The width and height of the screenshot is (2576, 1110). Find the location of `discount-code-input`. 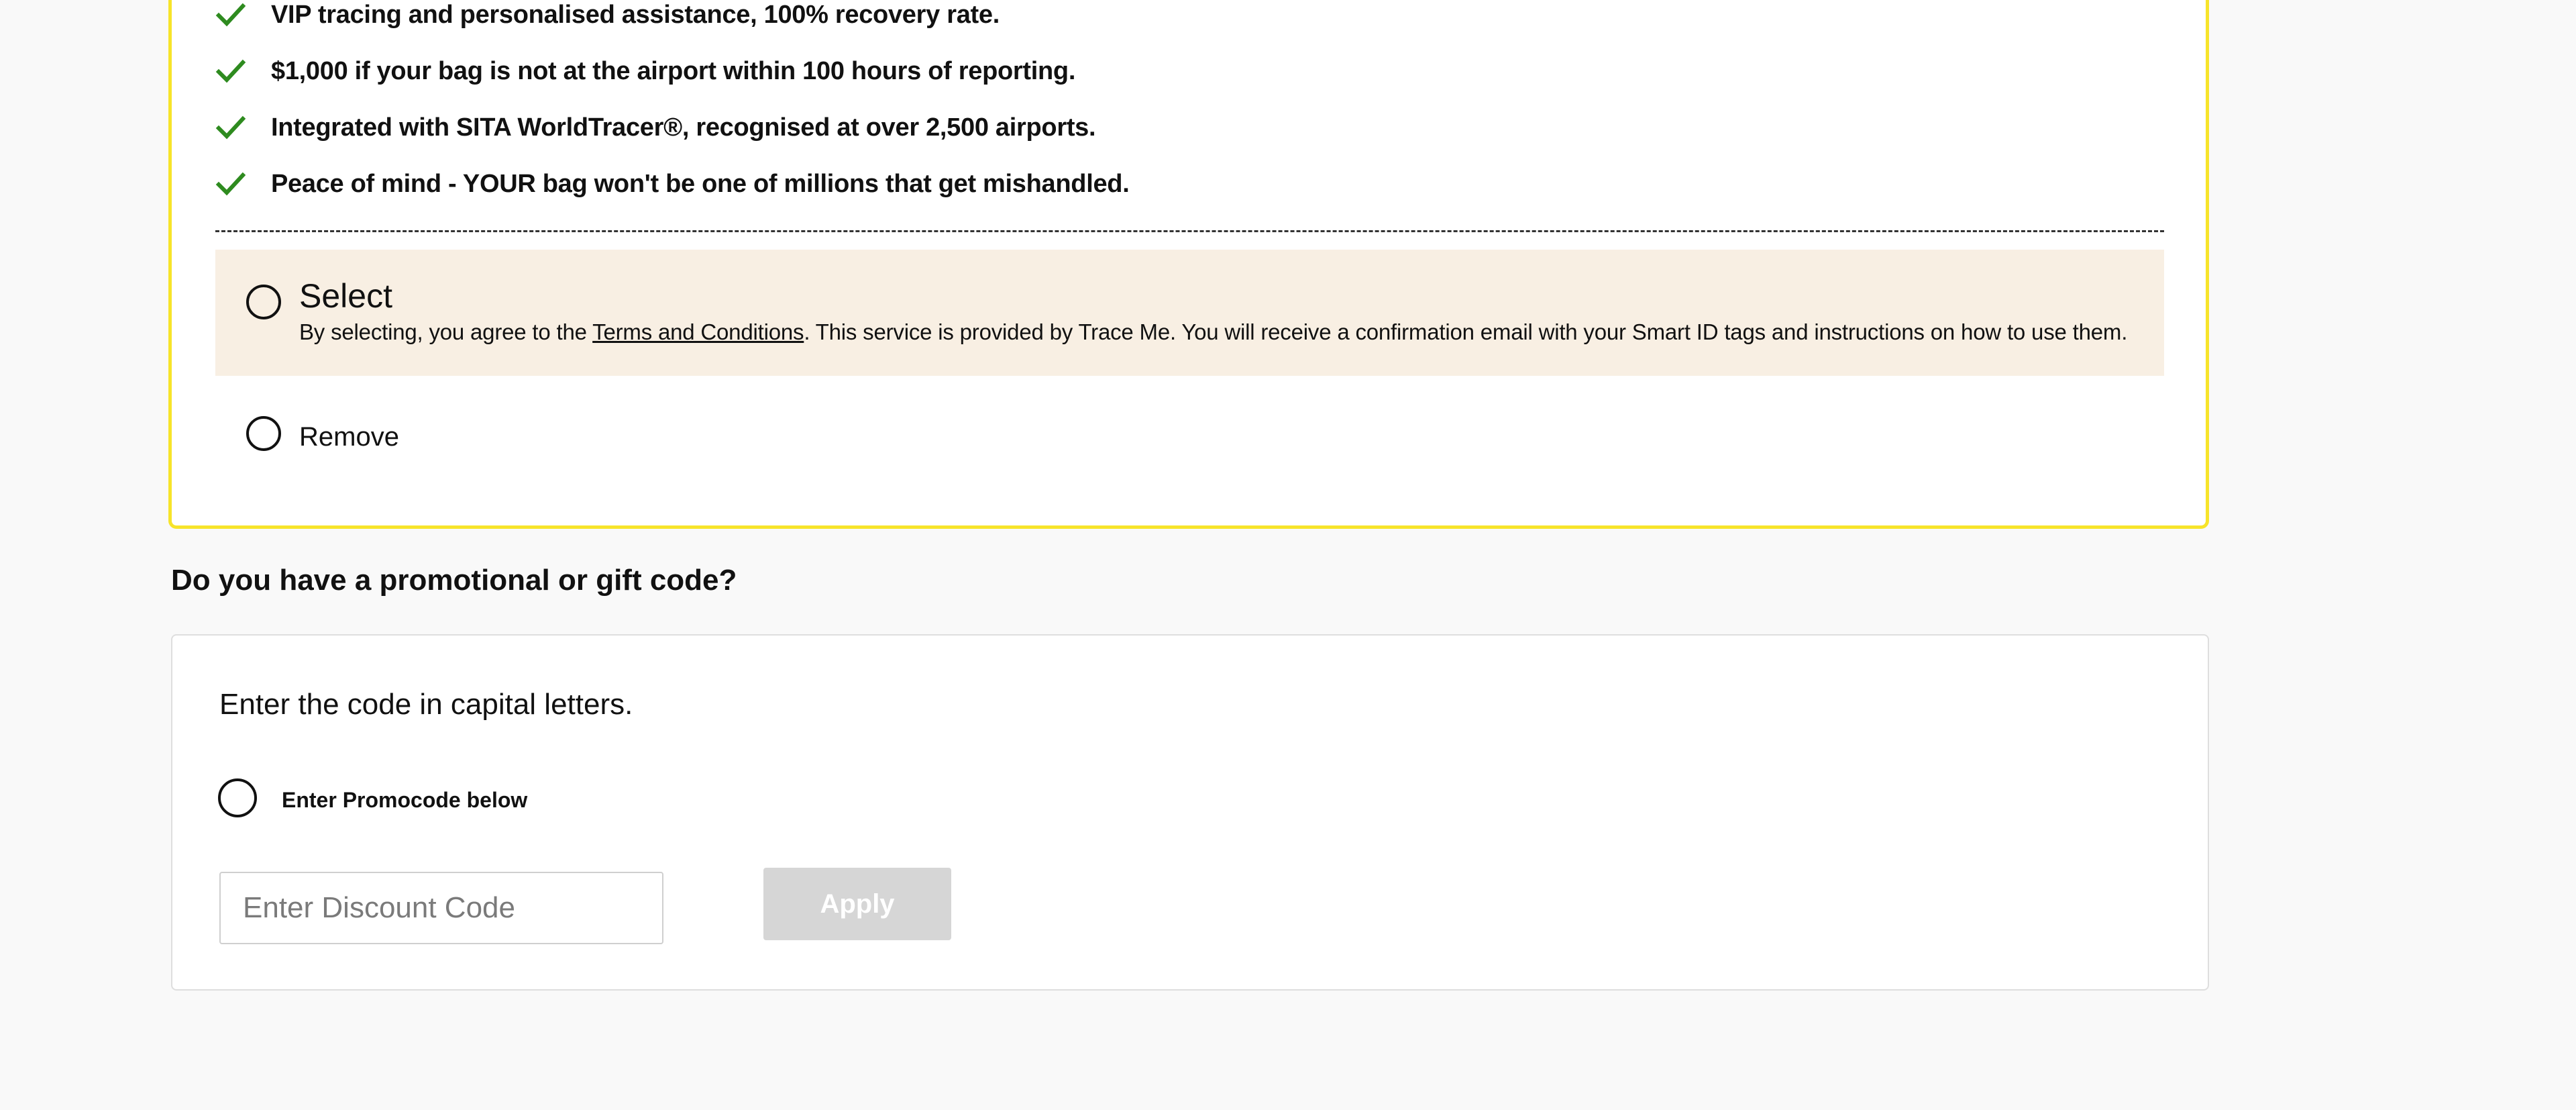

discount-code-input is located at coordinates (441, 908).